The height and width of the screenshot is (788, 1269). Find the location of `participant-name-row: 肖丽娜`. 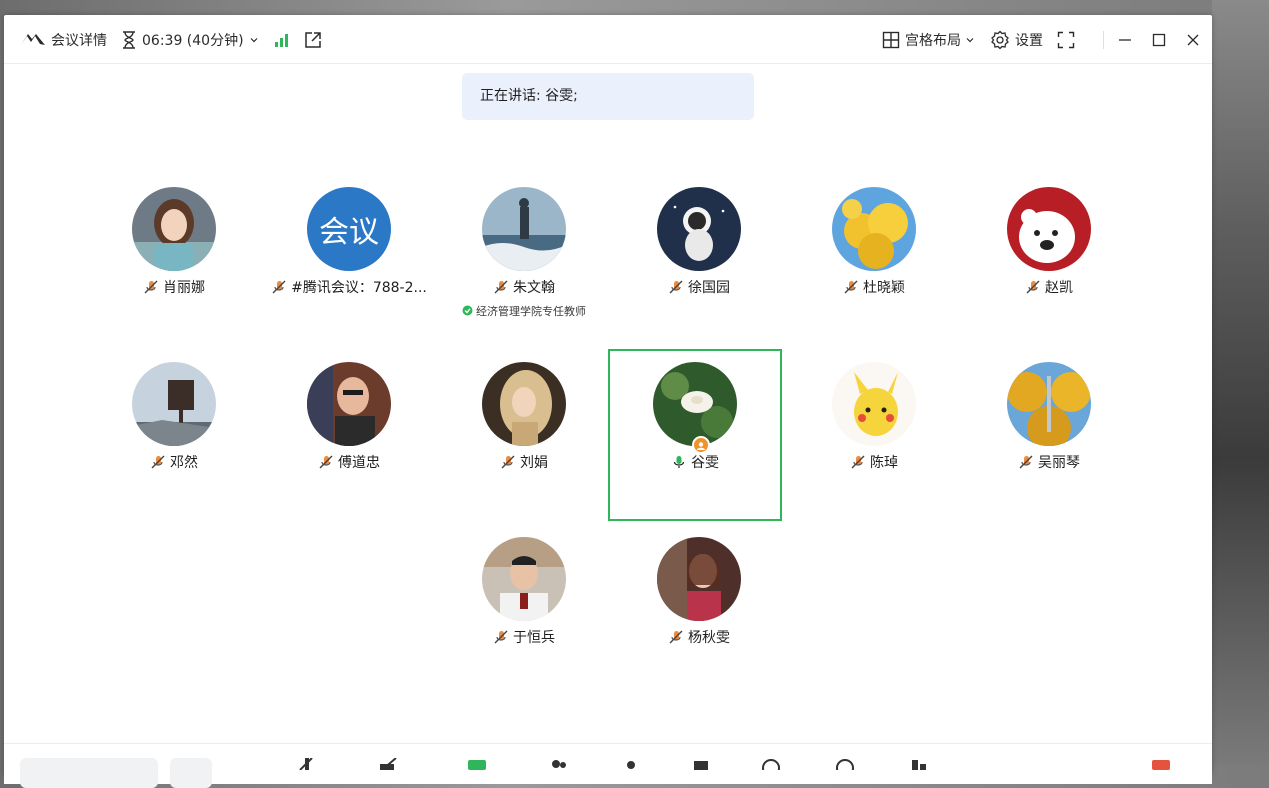

participant-name-row: 肖丽娜 is located at coordinates (174, 287).